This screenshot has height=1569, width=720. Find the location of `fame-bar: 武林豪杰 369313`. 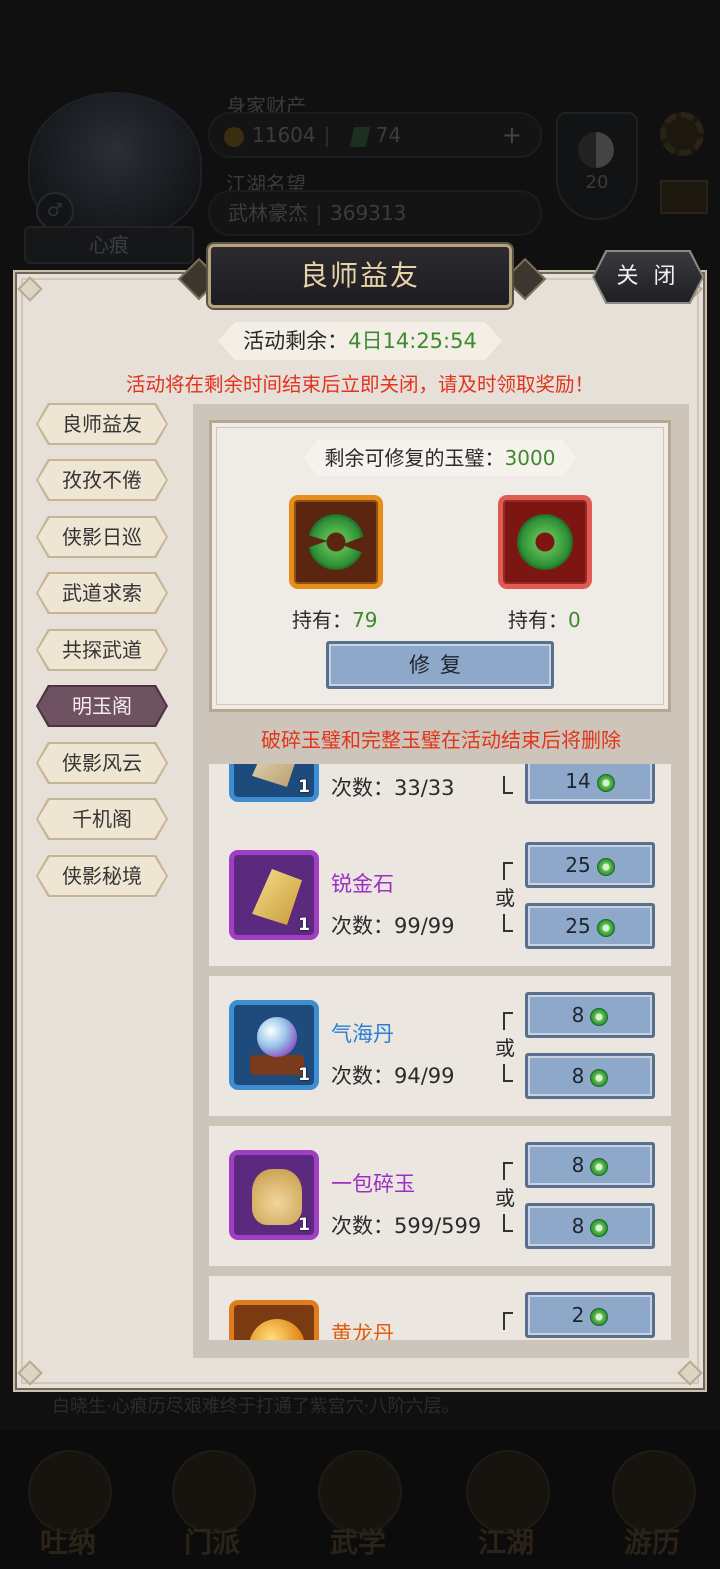

fame-bar: 武林豪杰 369313 is located at coordinates (375, 213).